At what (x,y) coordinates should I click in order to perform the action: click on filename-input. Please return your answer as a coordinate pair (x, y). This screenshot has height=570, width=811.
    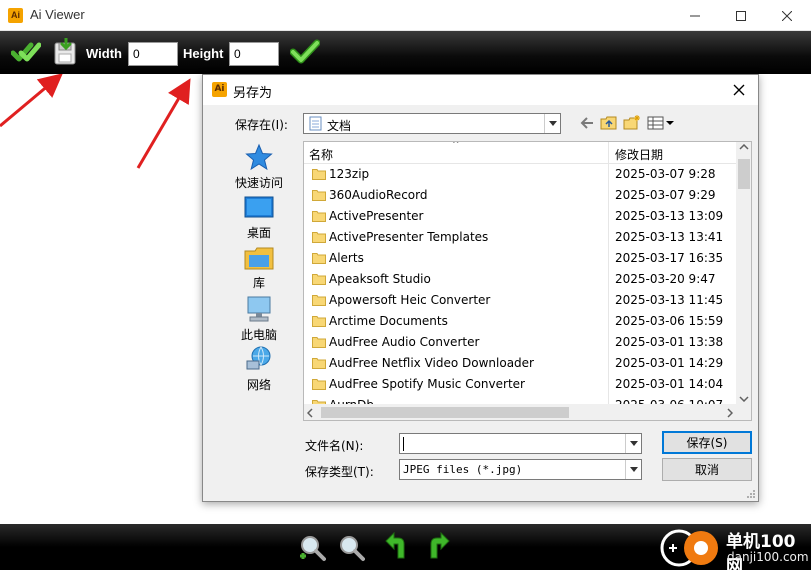
    Looking at the image, I should click on (520, 443).